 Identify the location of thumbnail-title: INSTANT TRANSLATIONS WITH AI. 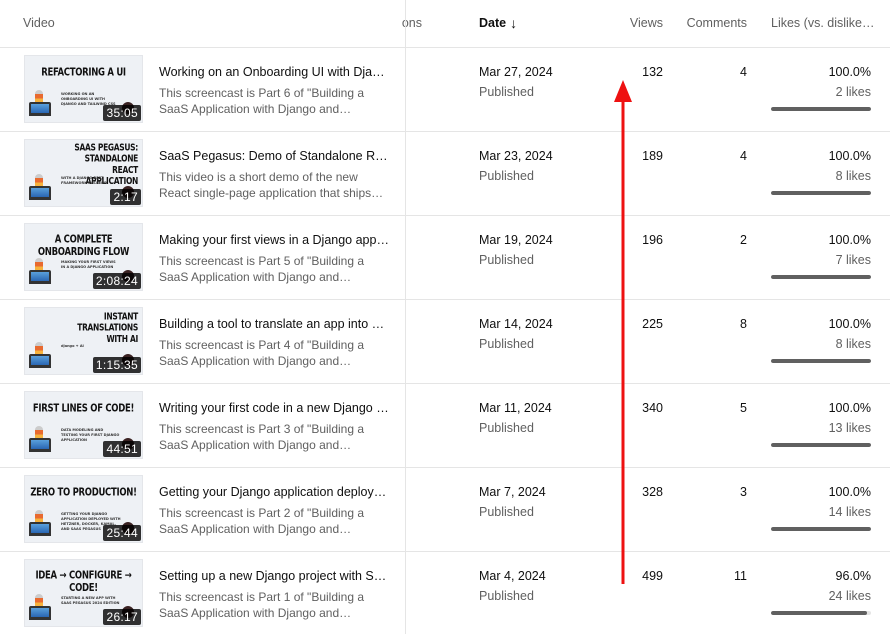
(107, 327).